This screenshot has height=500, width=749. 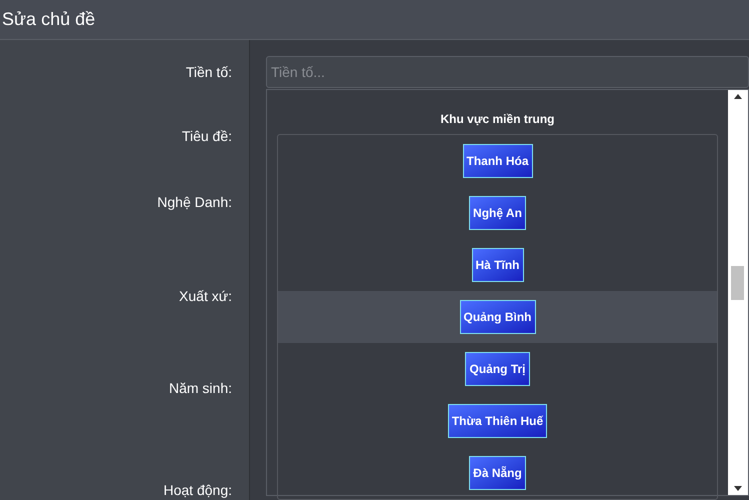 I want to click on dropdown-option: Nghệ An, so click(x=497, y=213).